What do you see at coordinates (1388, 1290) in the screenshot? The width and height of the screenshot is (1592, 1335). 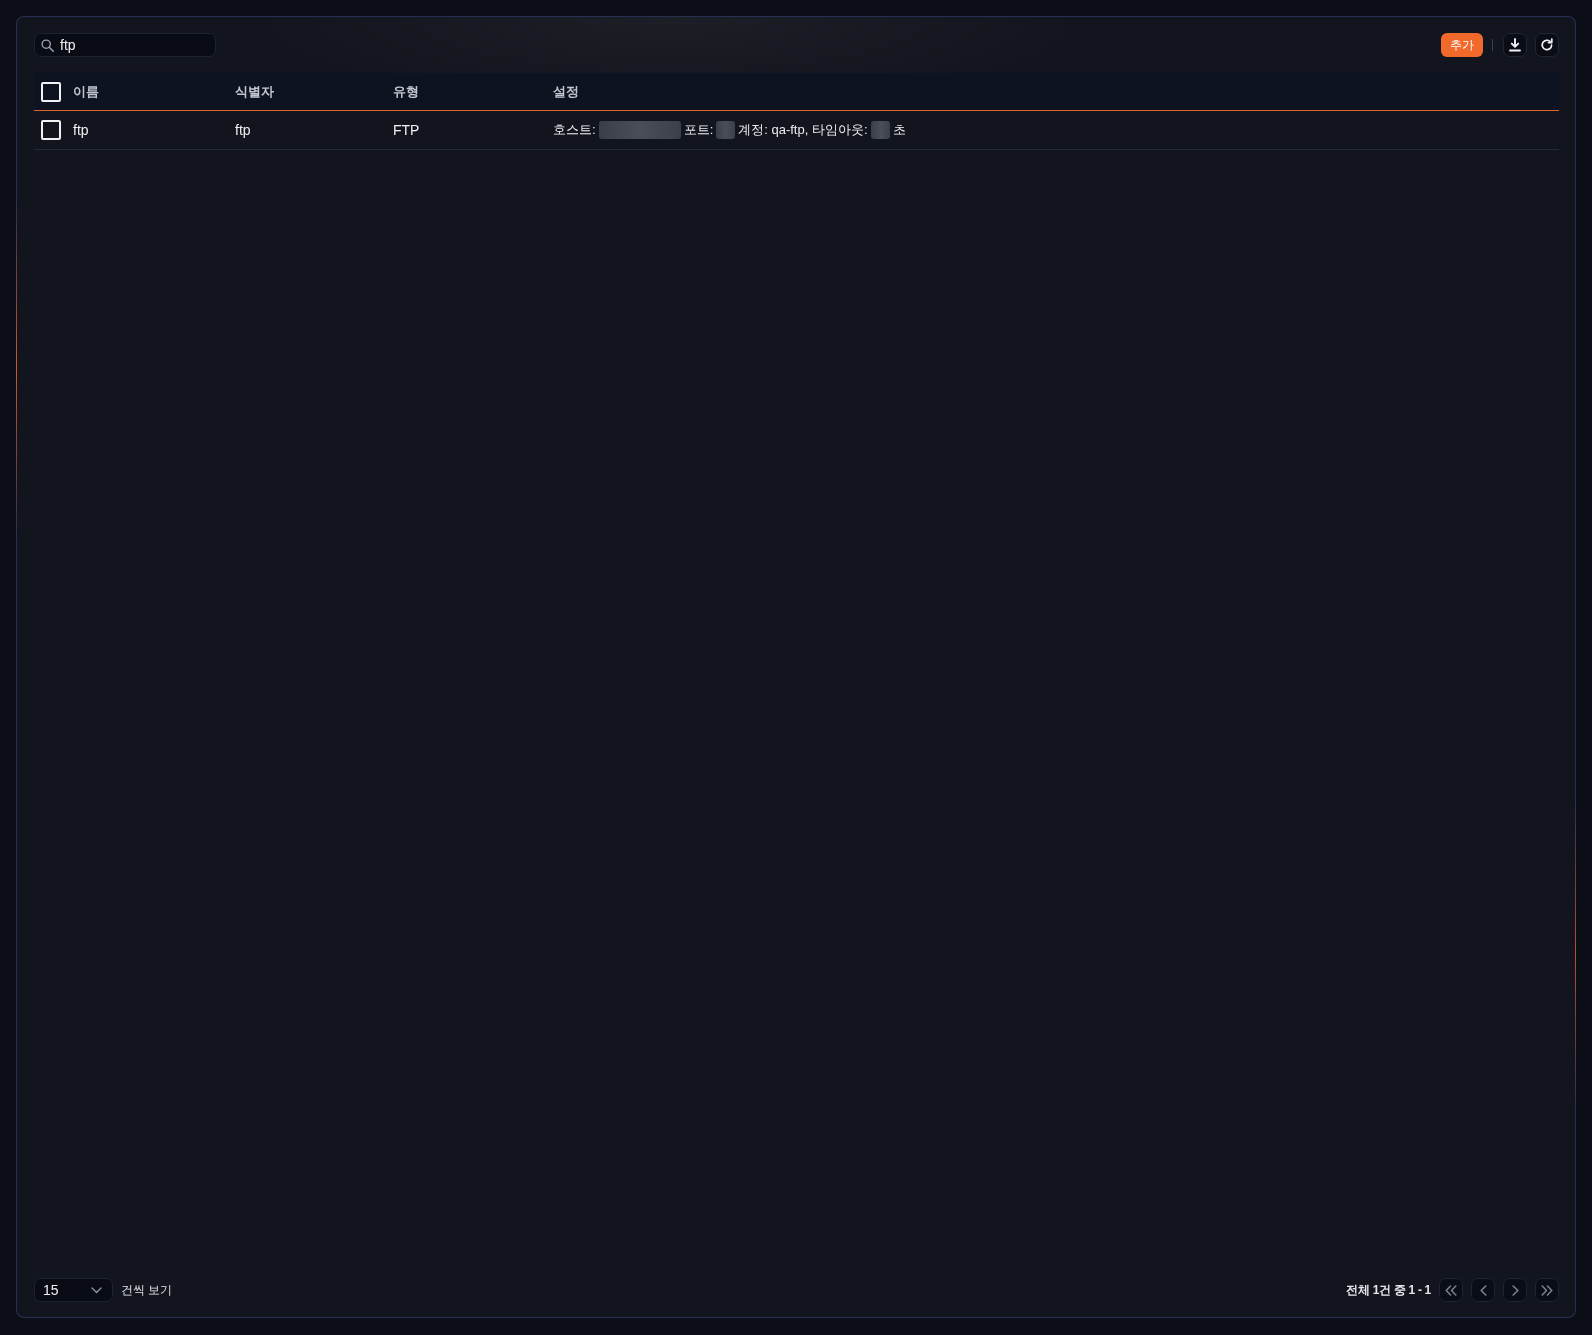 I see `page-range-text: 전체 1건 중 1 - 1` at bounding box center [1388, 1290].